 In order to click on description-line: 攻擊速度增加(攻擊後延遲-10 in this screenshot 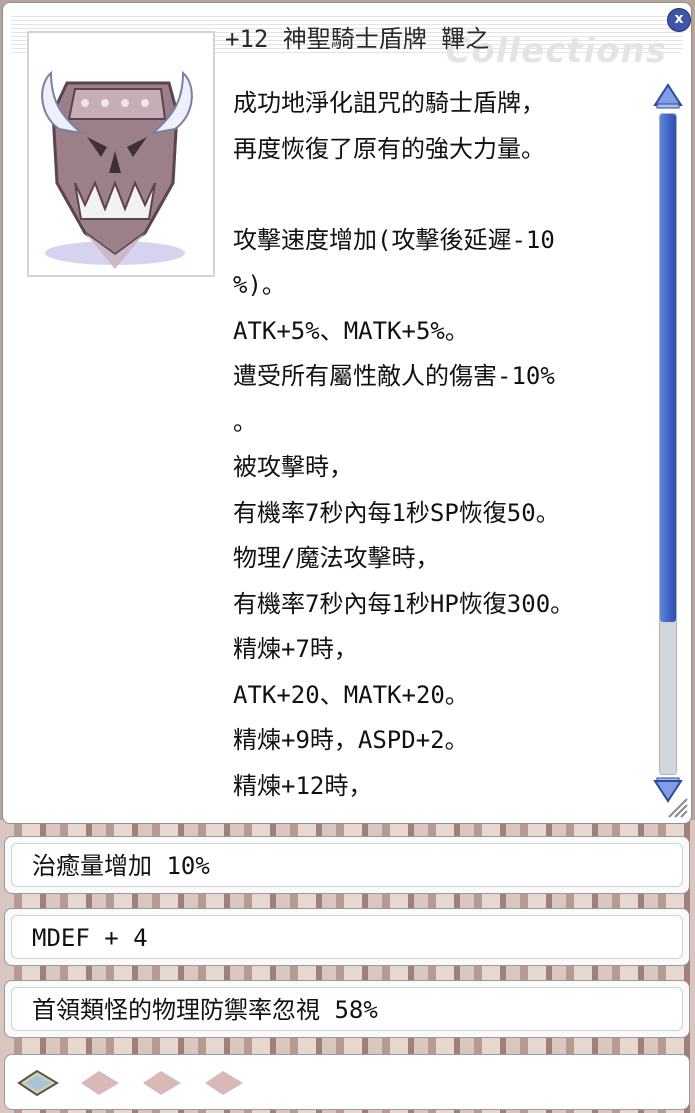, I will do `click(394, 239)`.